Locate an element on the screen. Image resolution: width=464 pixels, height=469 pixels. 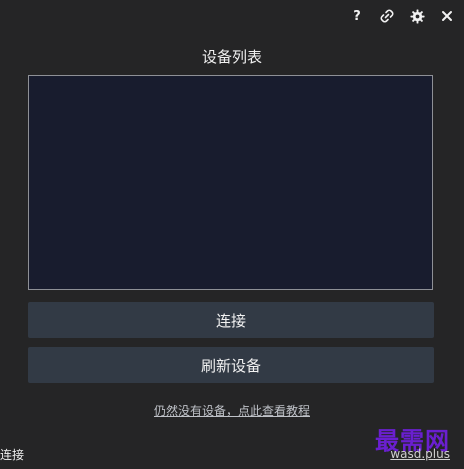
connect-button: 连接 is located at coordinates (231, 320).